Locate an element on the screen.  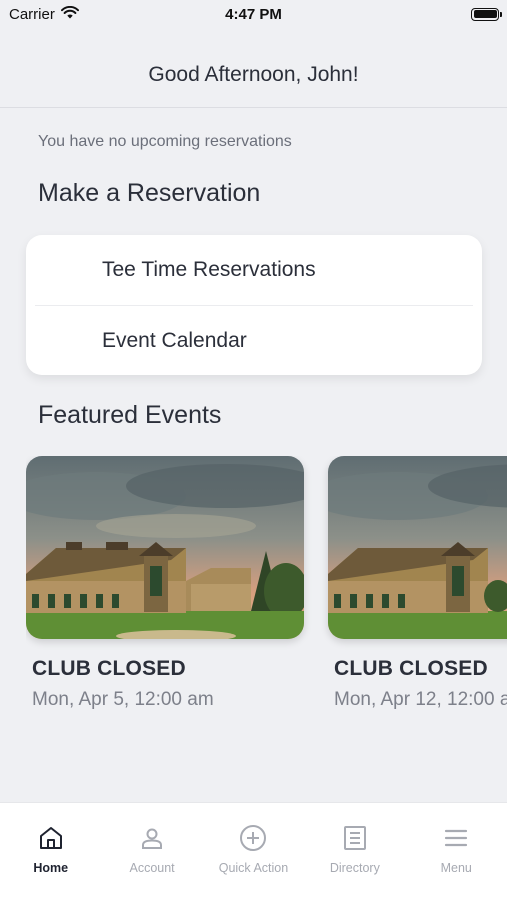
home-icon is located at coordinates (51, 838).